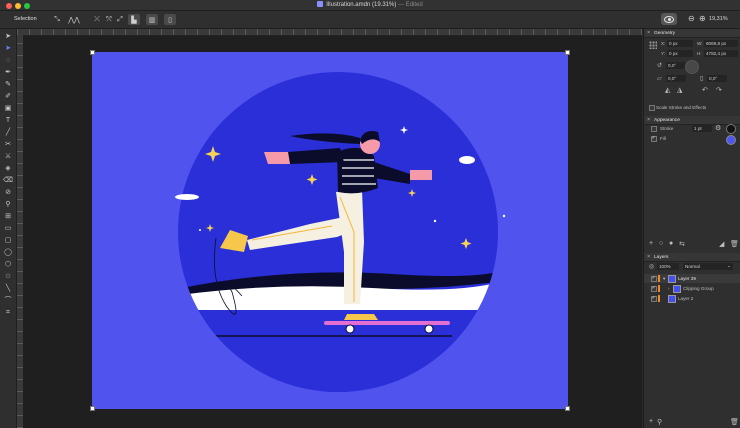 This screenshot has width=740, height=428. What do you see at coordinates (702, 18) in the screenshot?
I see `zoom-in-icon: ⊕` at bounding box center [702, 18].